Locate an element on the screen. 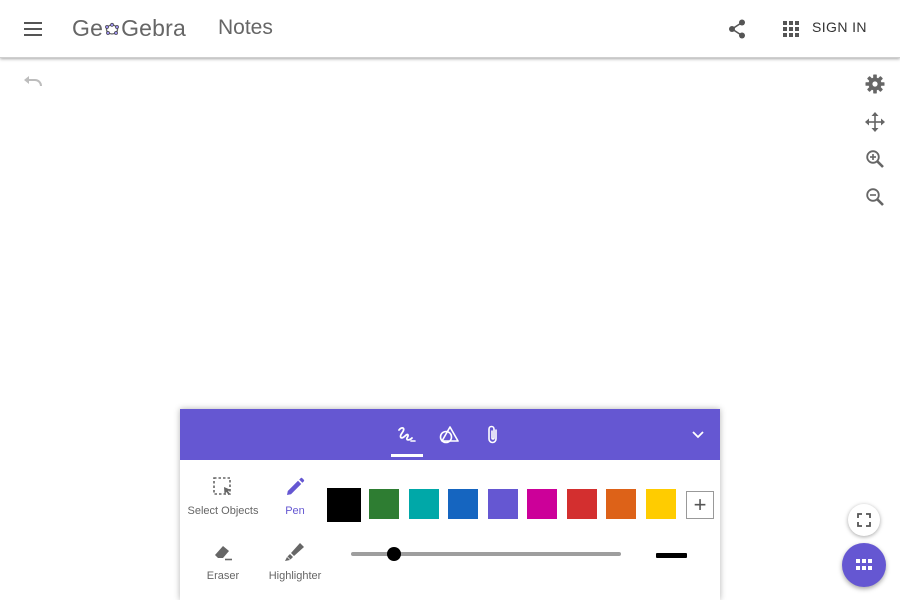 The height and width of the screenshot is (600, 900). zoom-in-icon is located at coordinates (875, 159).